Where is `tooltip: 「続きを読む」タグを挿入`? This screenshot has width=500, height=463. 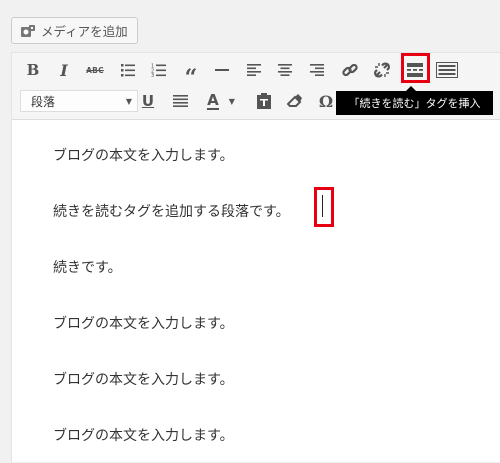
tooltip: 「続きを読む」タグを挿入 is located at coordinates (414, 100).